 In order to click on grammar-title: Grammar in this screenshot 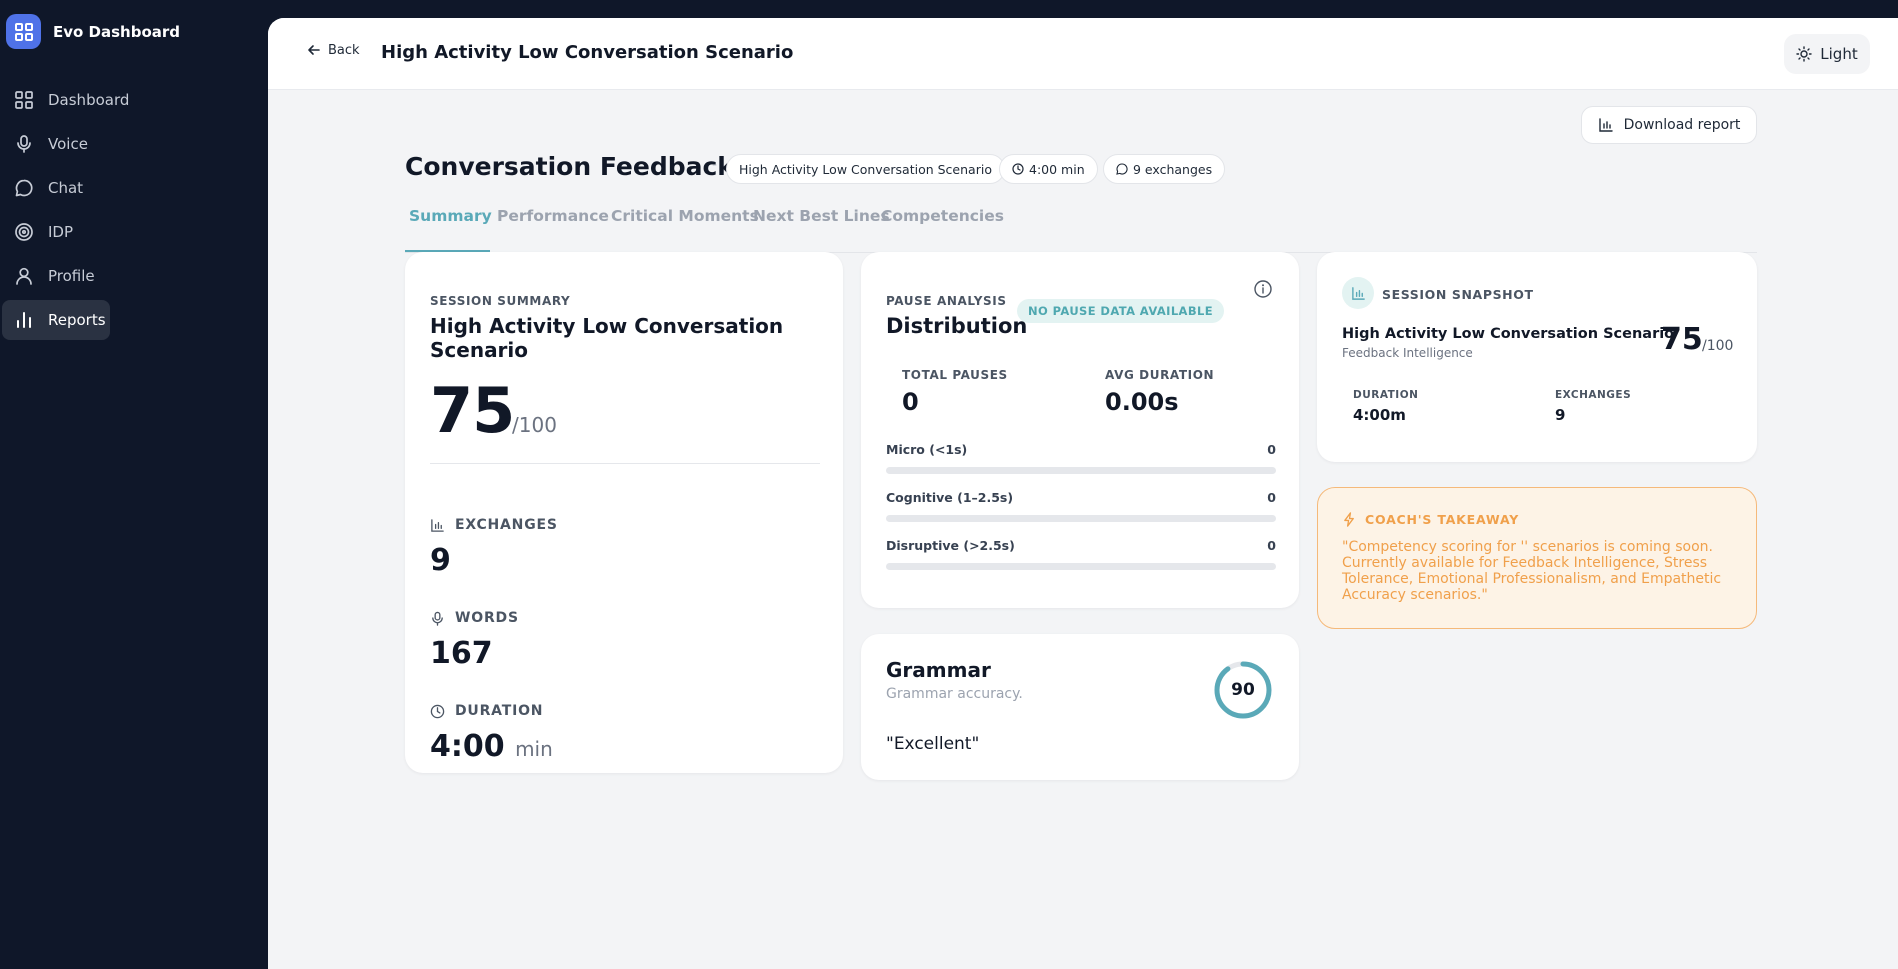, I will do `click(938, 670)`.